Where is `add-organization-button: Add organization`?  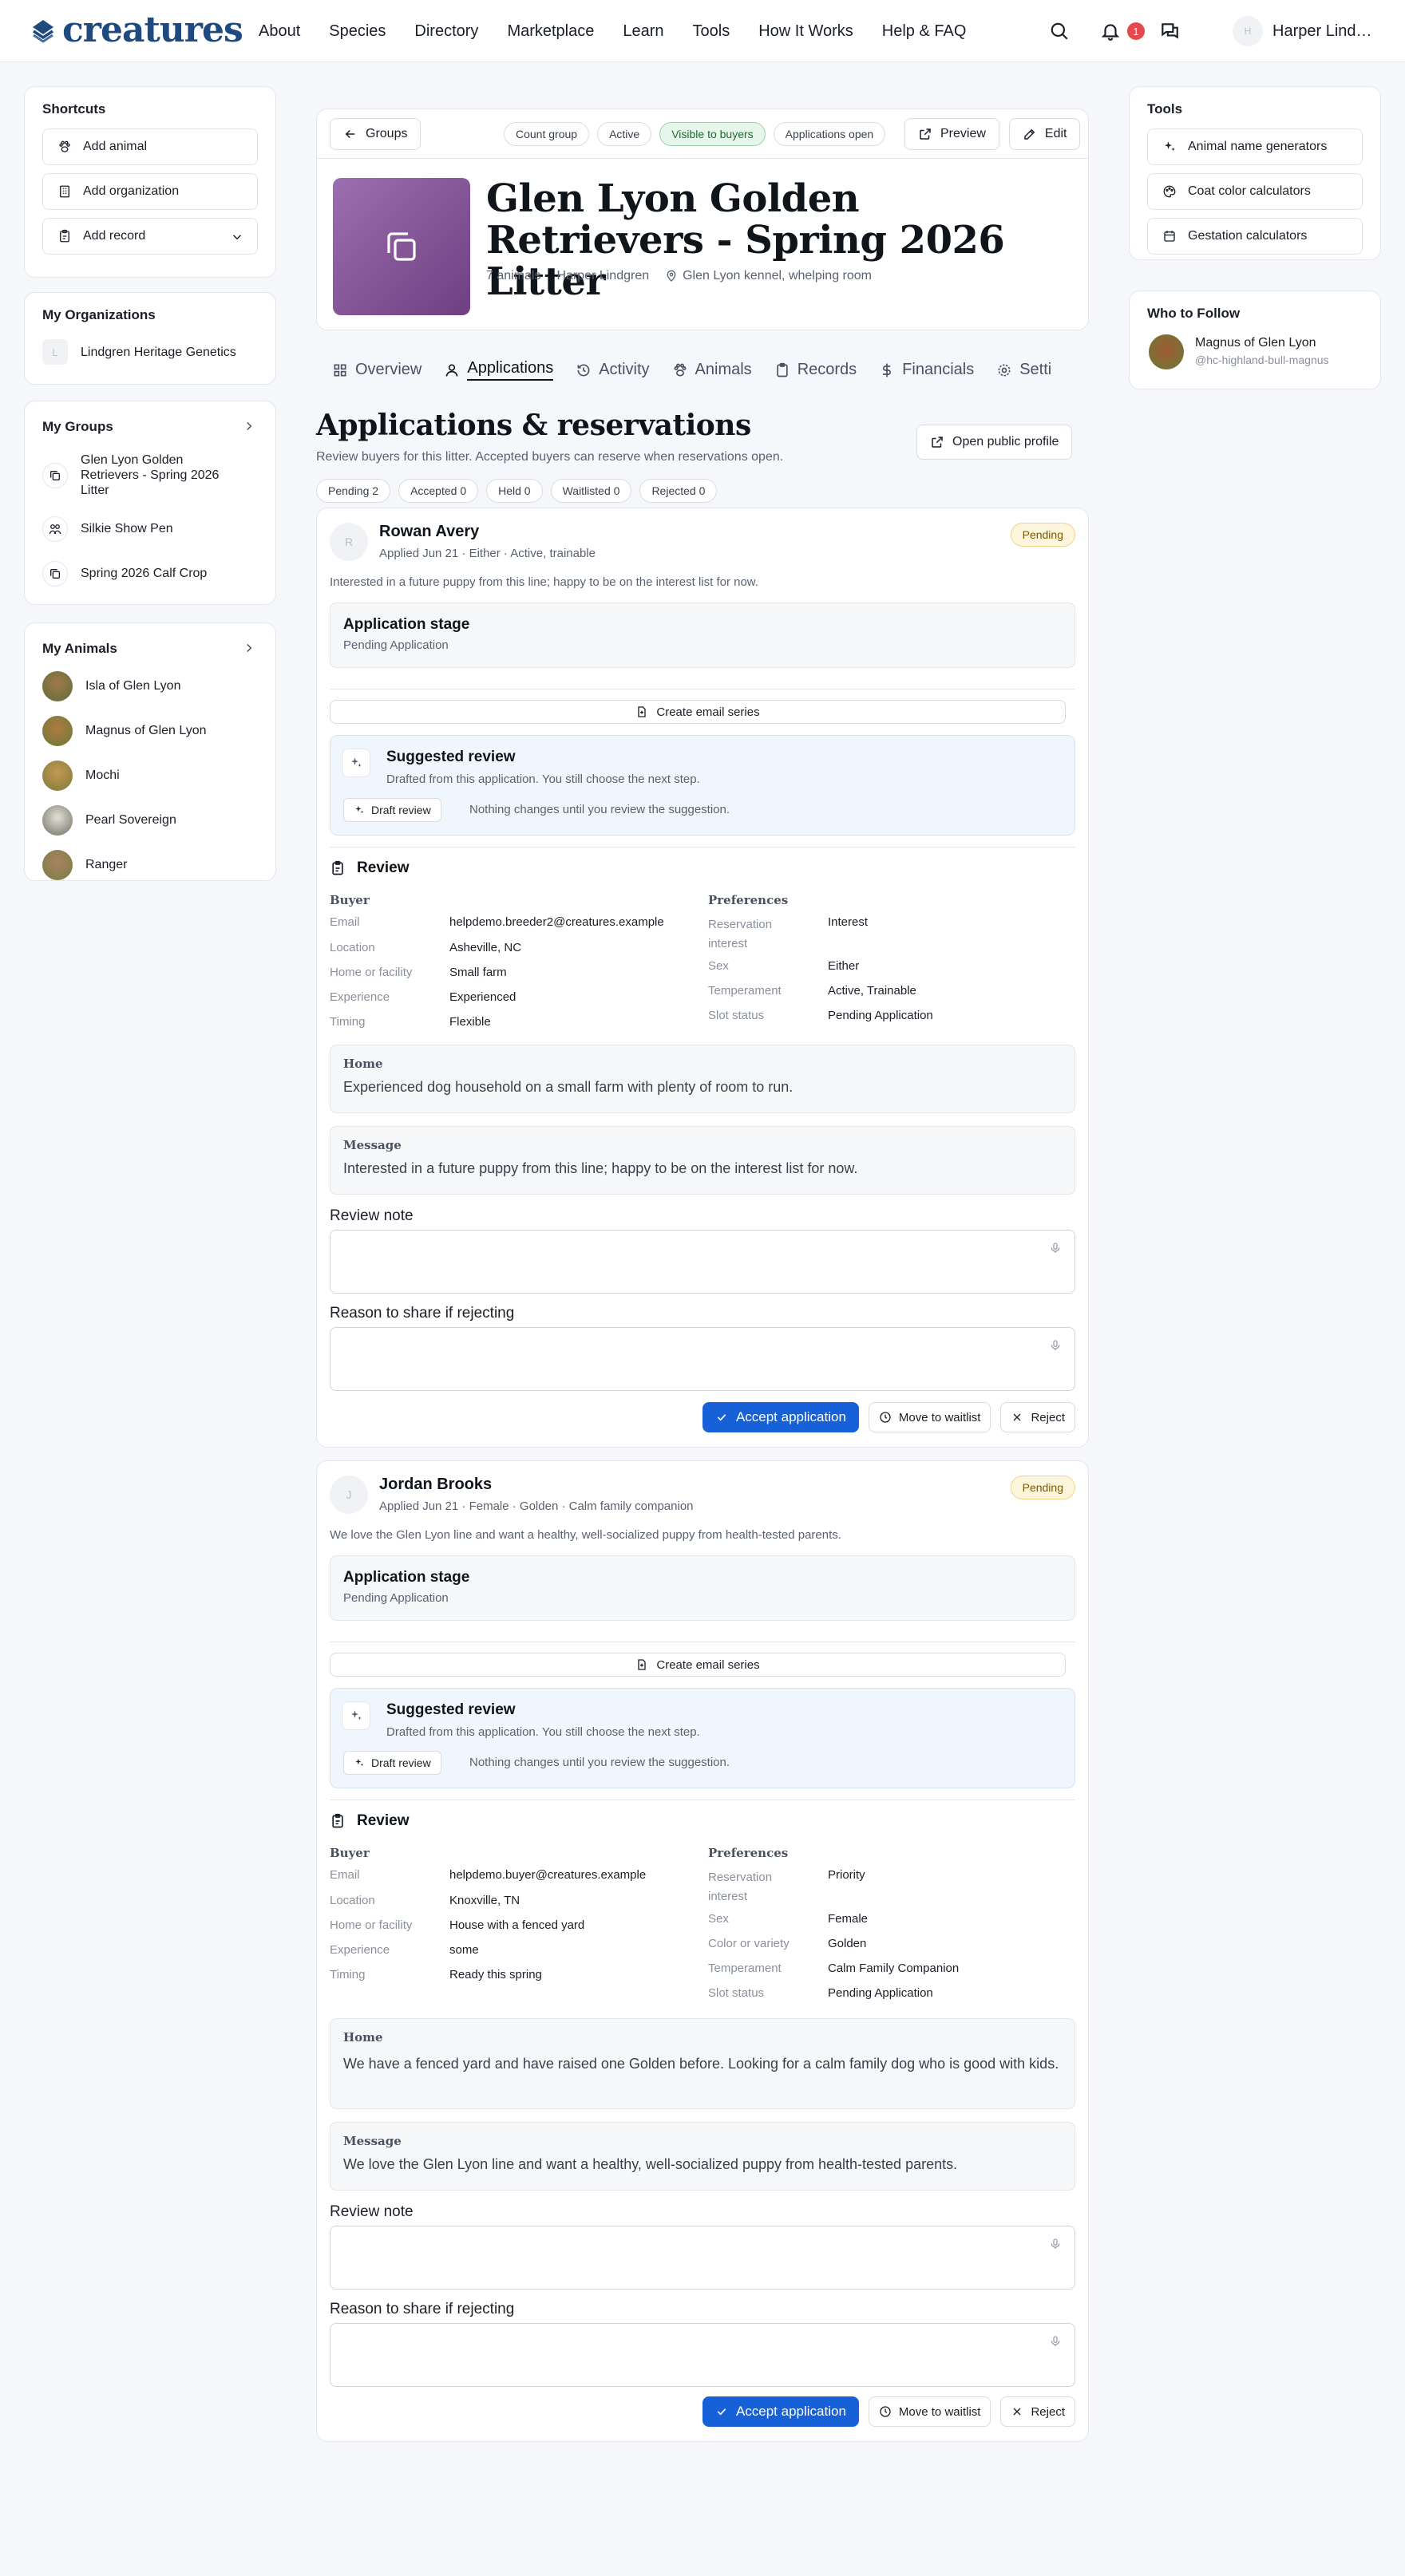
add-organization-button: Add organization is located at coordinates (150, 191).